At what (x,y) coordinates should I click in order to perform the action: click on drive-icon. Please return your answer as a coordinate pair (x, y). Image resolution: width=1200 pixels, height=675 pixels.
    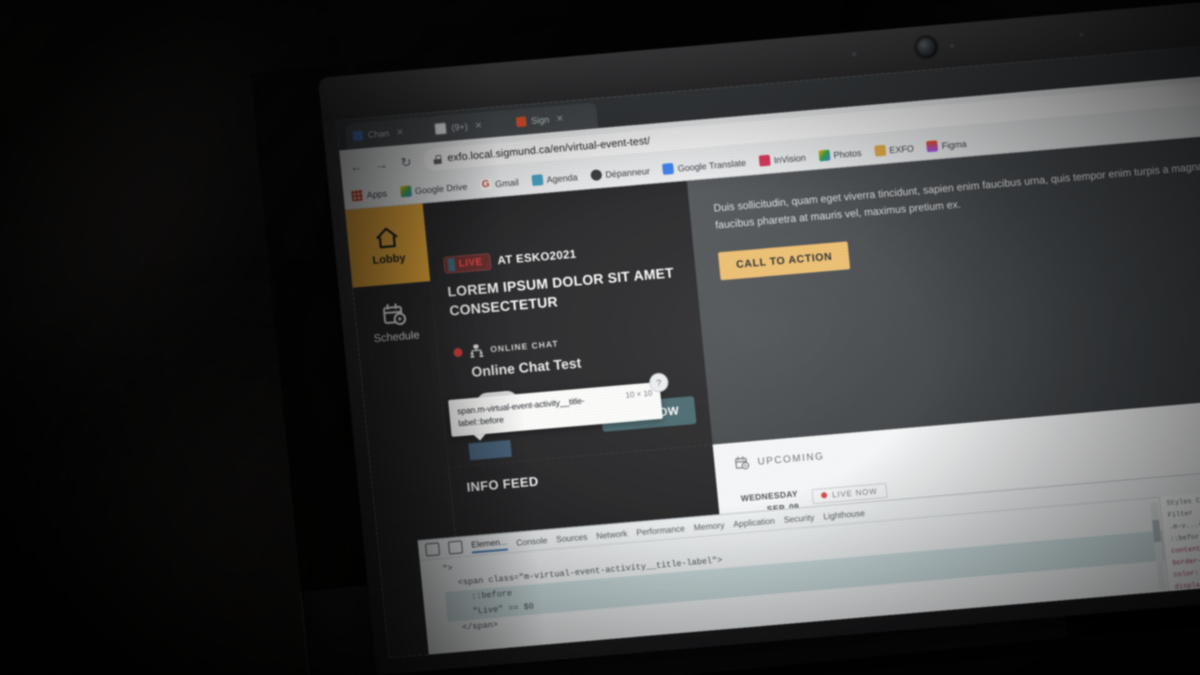
    Looking at the image, I should click on (405, 191).